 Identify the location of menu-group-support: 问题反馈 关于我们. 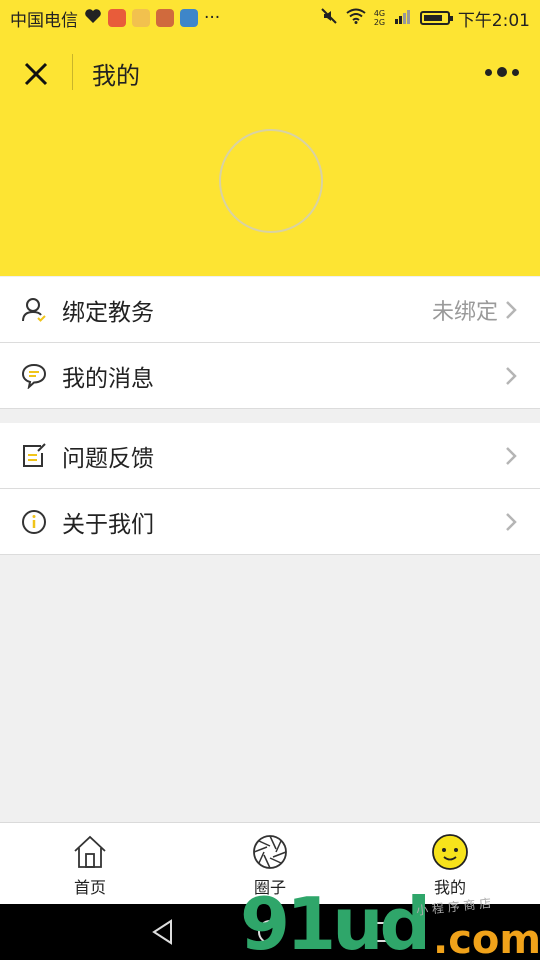
(270, 489).